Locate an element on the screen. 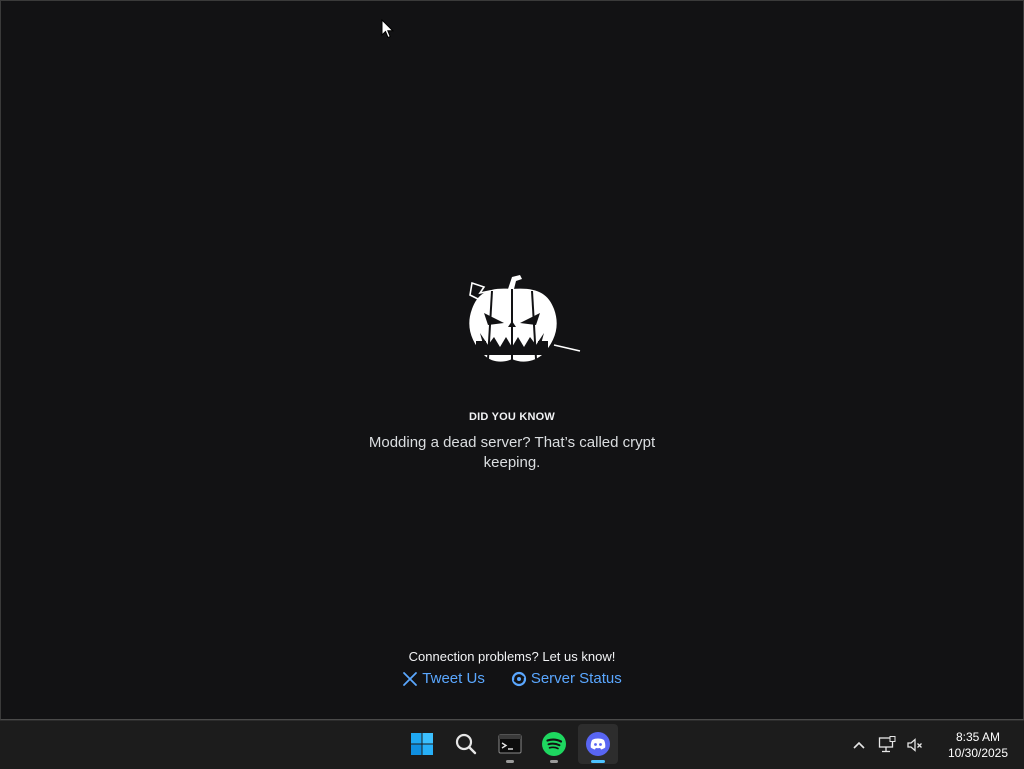 The width and height of the screenshot is (1024, 769). server-status-label: Server Status is located at coordinates (576, 678).